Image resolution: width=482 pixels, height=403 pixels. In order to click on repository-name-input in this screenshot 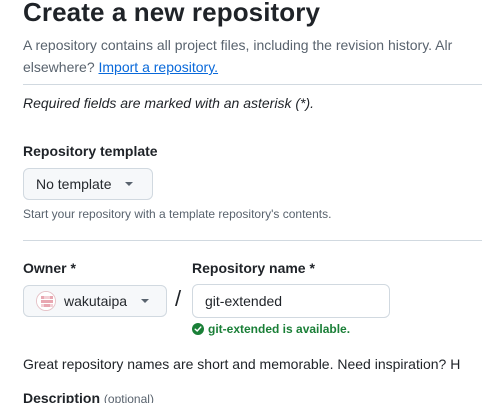, I will do `click(291, 301)`.